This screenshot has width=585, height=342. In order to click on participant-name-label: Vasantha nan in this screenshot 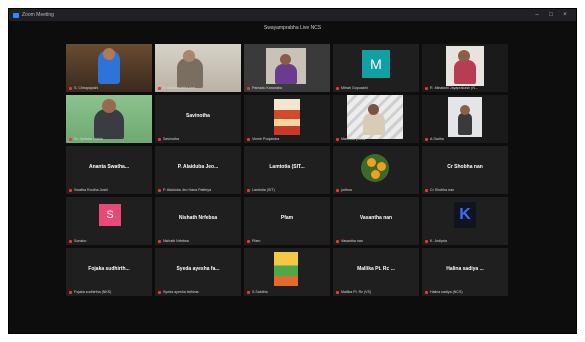, I will do `click(376, 241)`.